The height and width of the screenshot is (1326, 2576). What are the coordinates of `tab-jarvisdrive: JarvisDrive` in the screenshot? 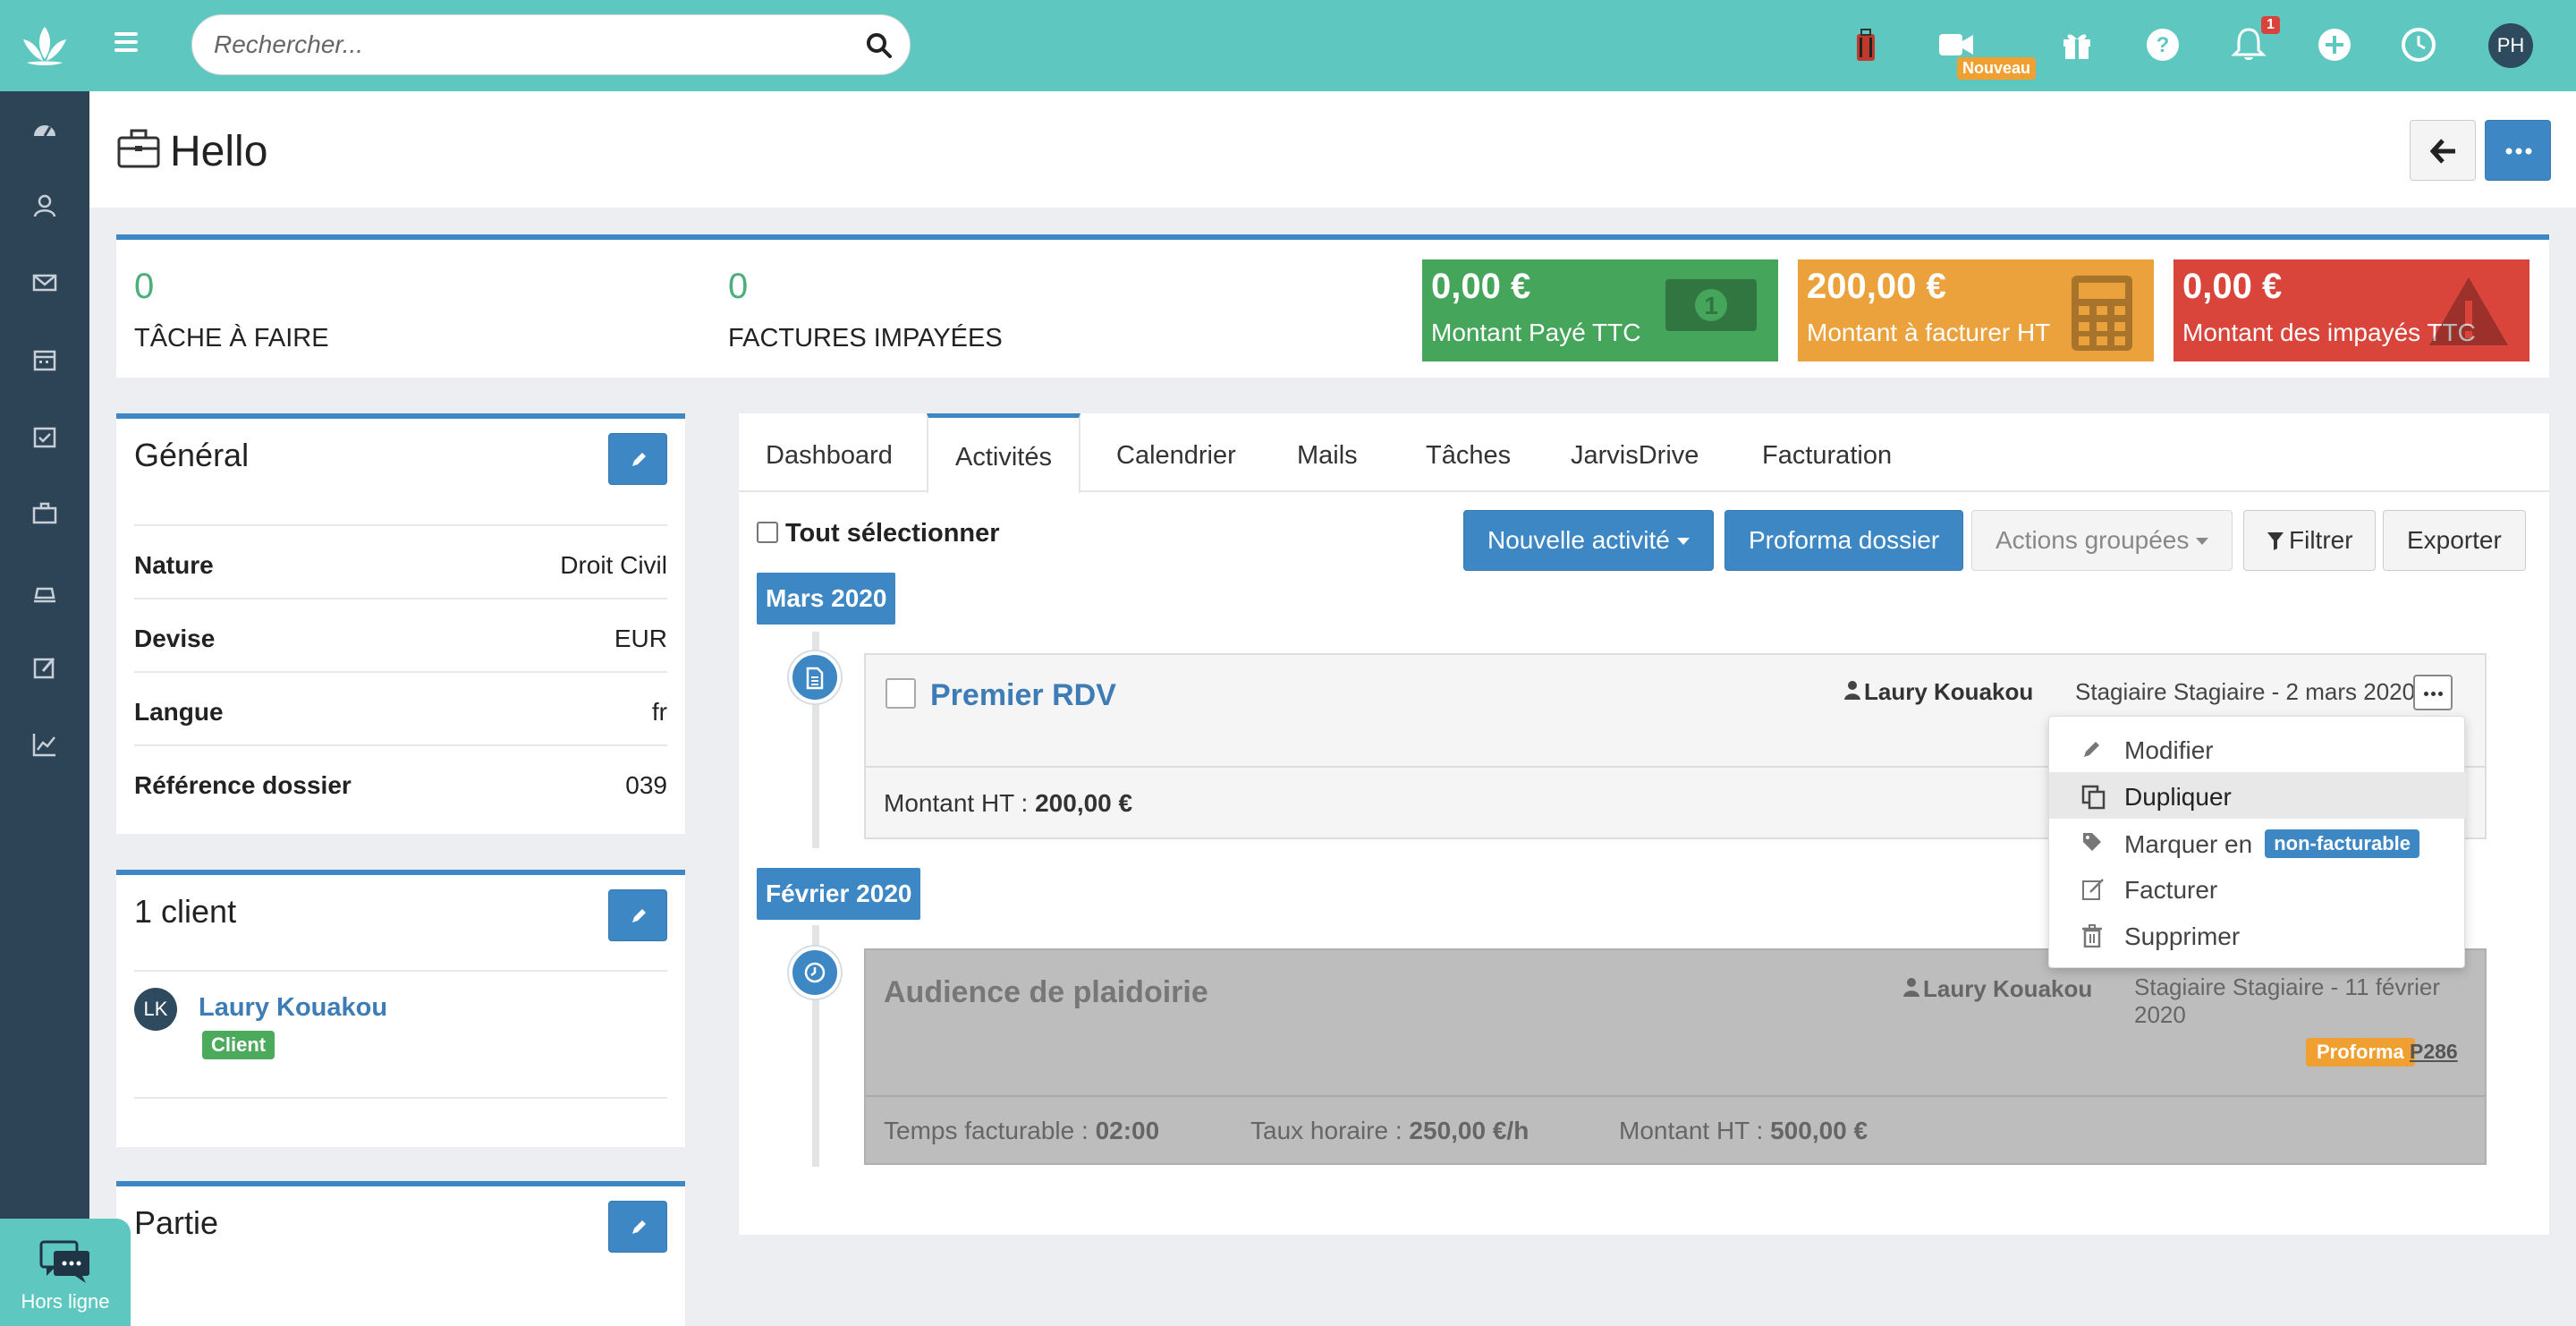 It's located at (1634, 452).